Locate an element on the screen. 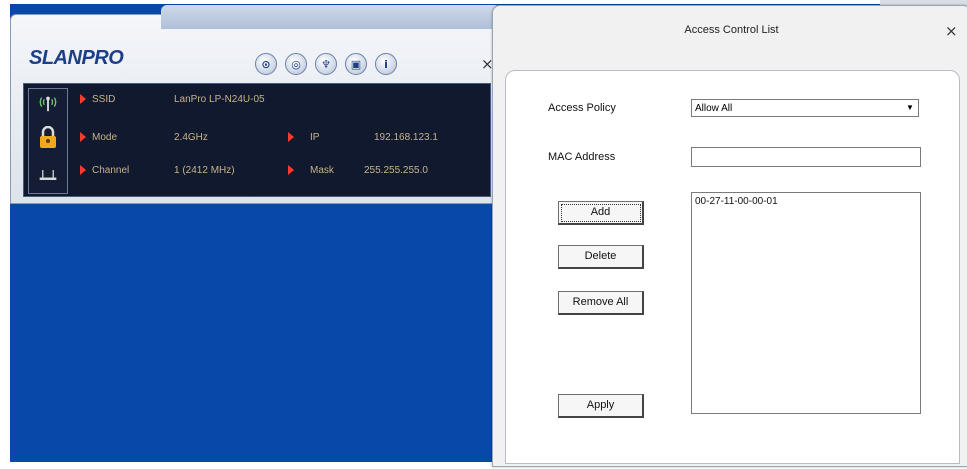 The width and height of the screenshot is (967, 469). ssid-arrow-icon is located at coordinates (83, 99).